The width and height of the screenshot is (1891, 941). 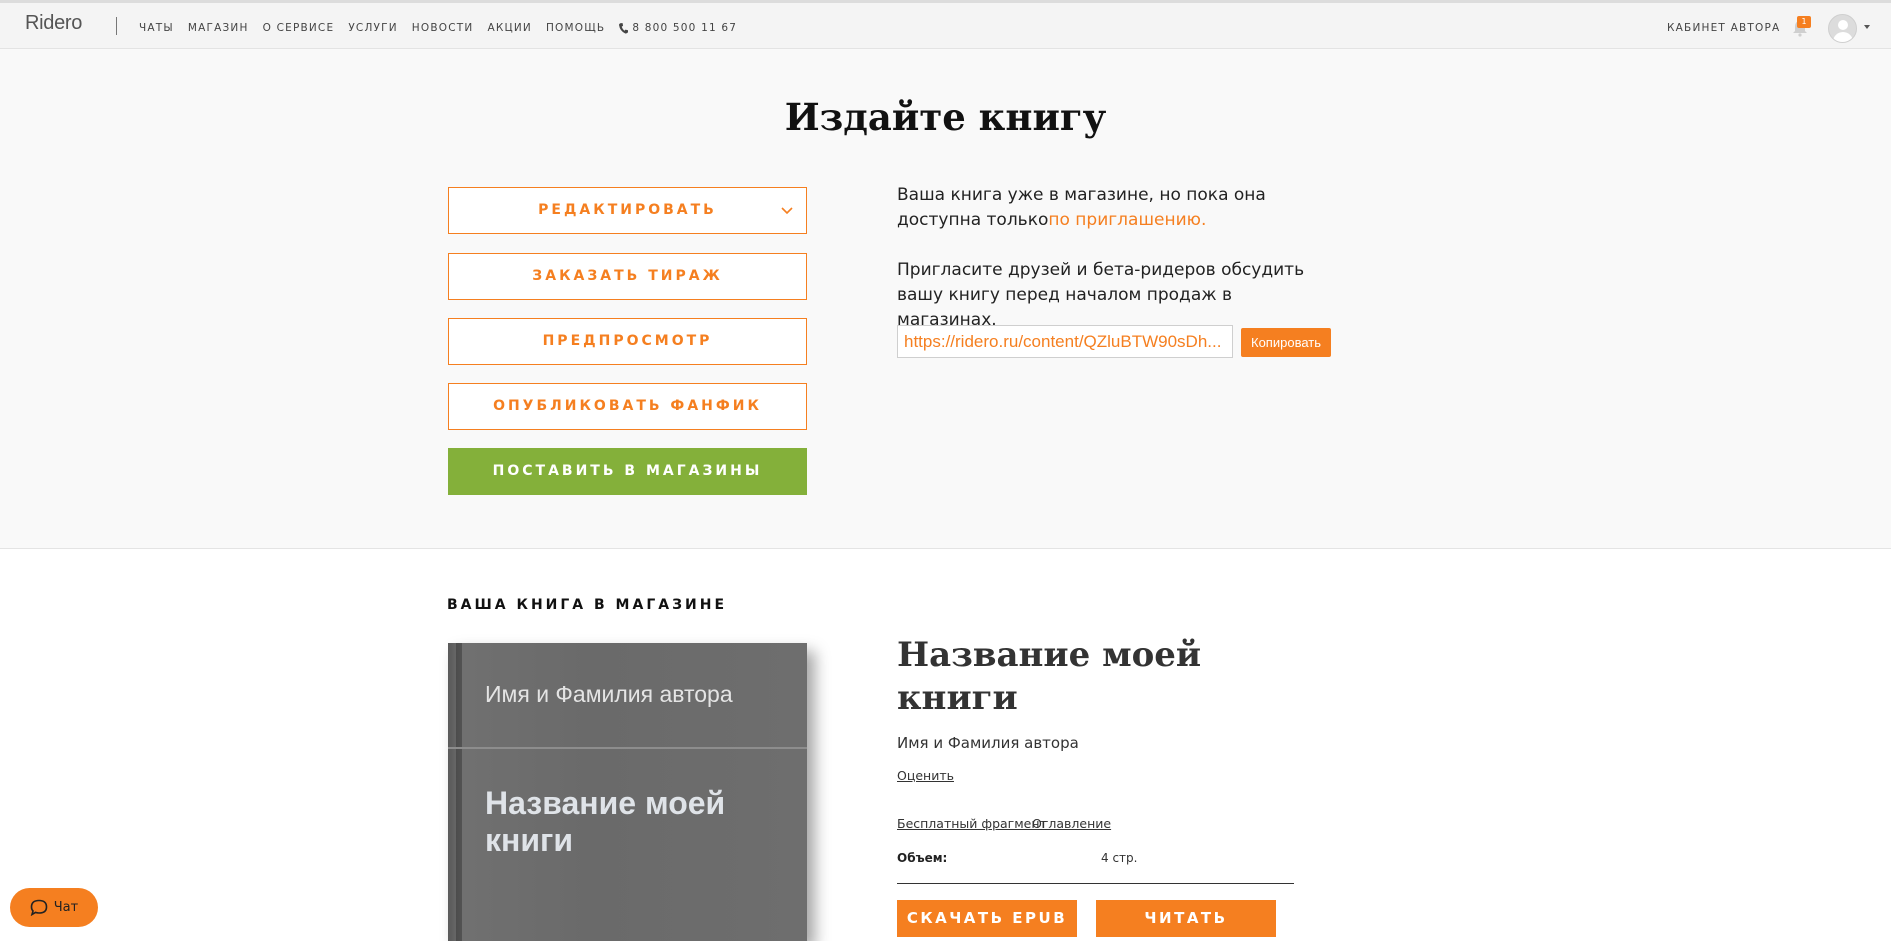 What do you see at coordinates (66, 907) in the screenshot?
I see `chat-label: Чат` at bounding box center [66, 907].